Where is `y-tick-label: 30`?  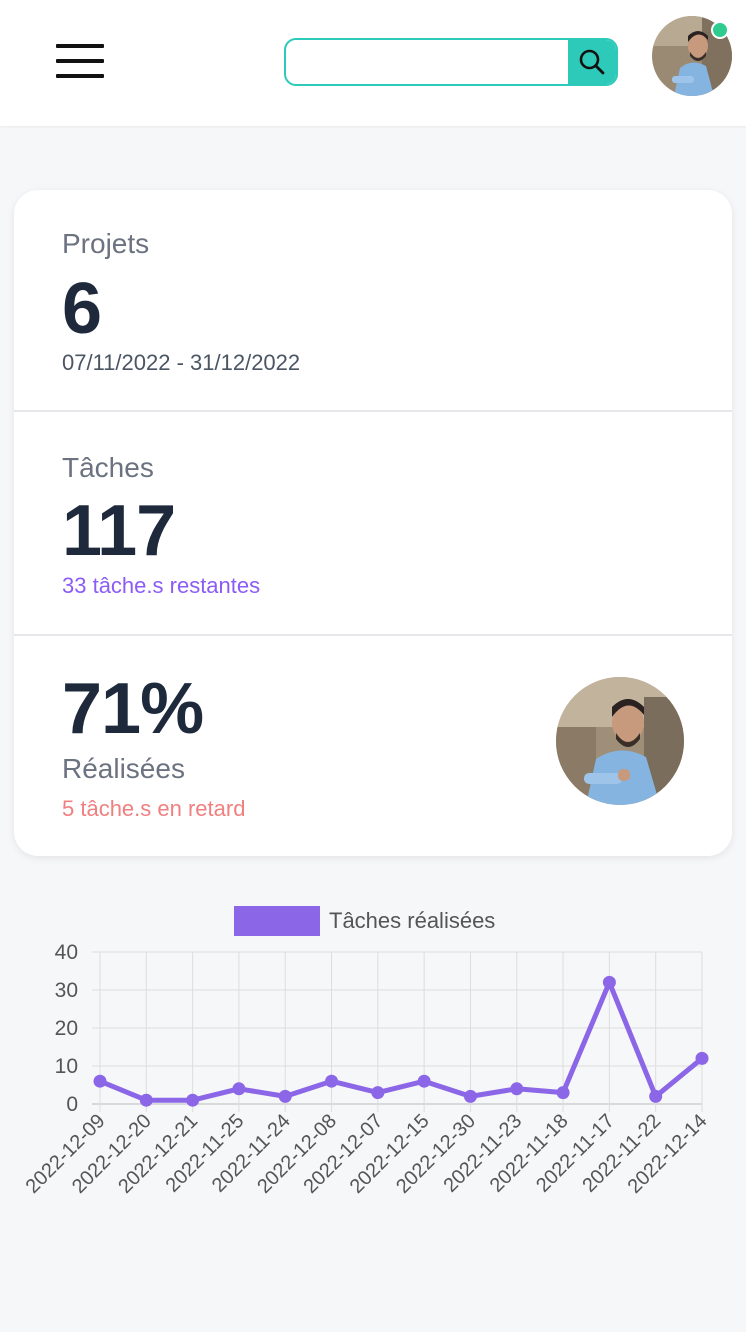 y-tick-label: 30 is located at coordinates (66, 990).